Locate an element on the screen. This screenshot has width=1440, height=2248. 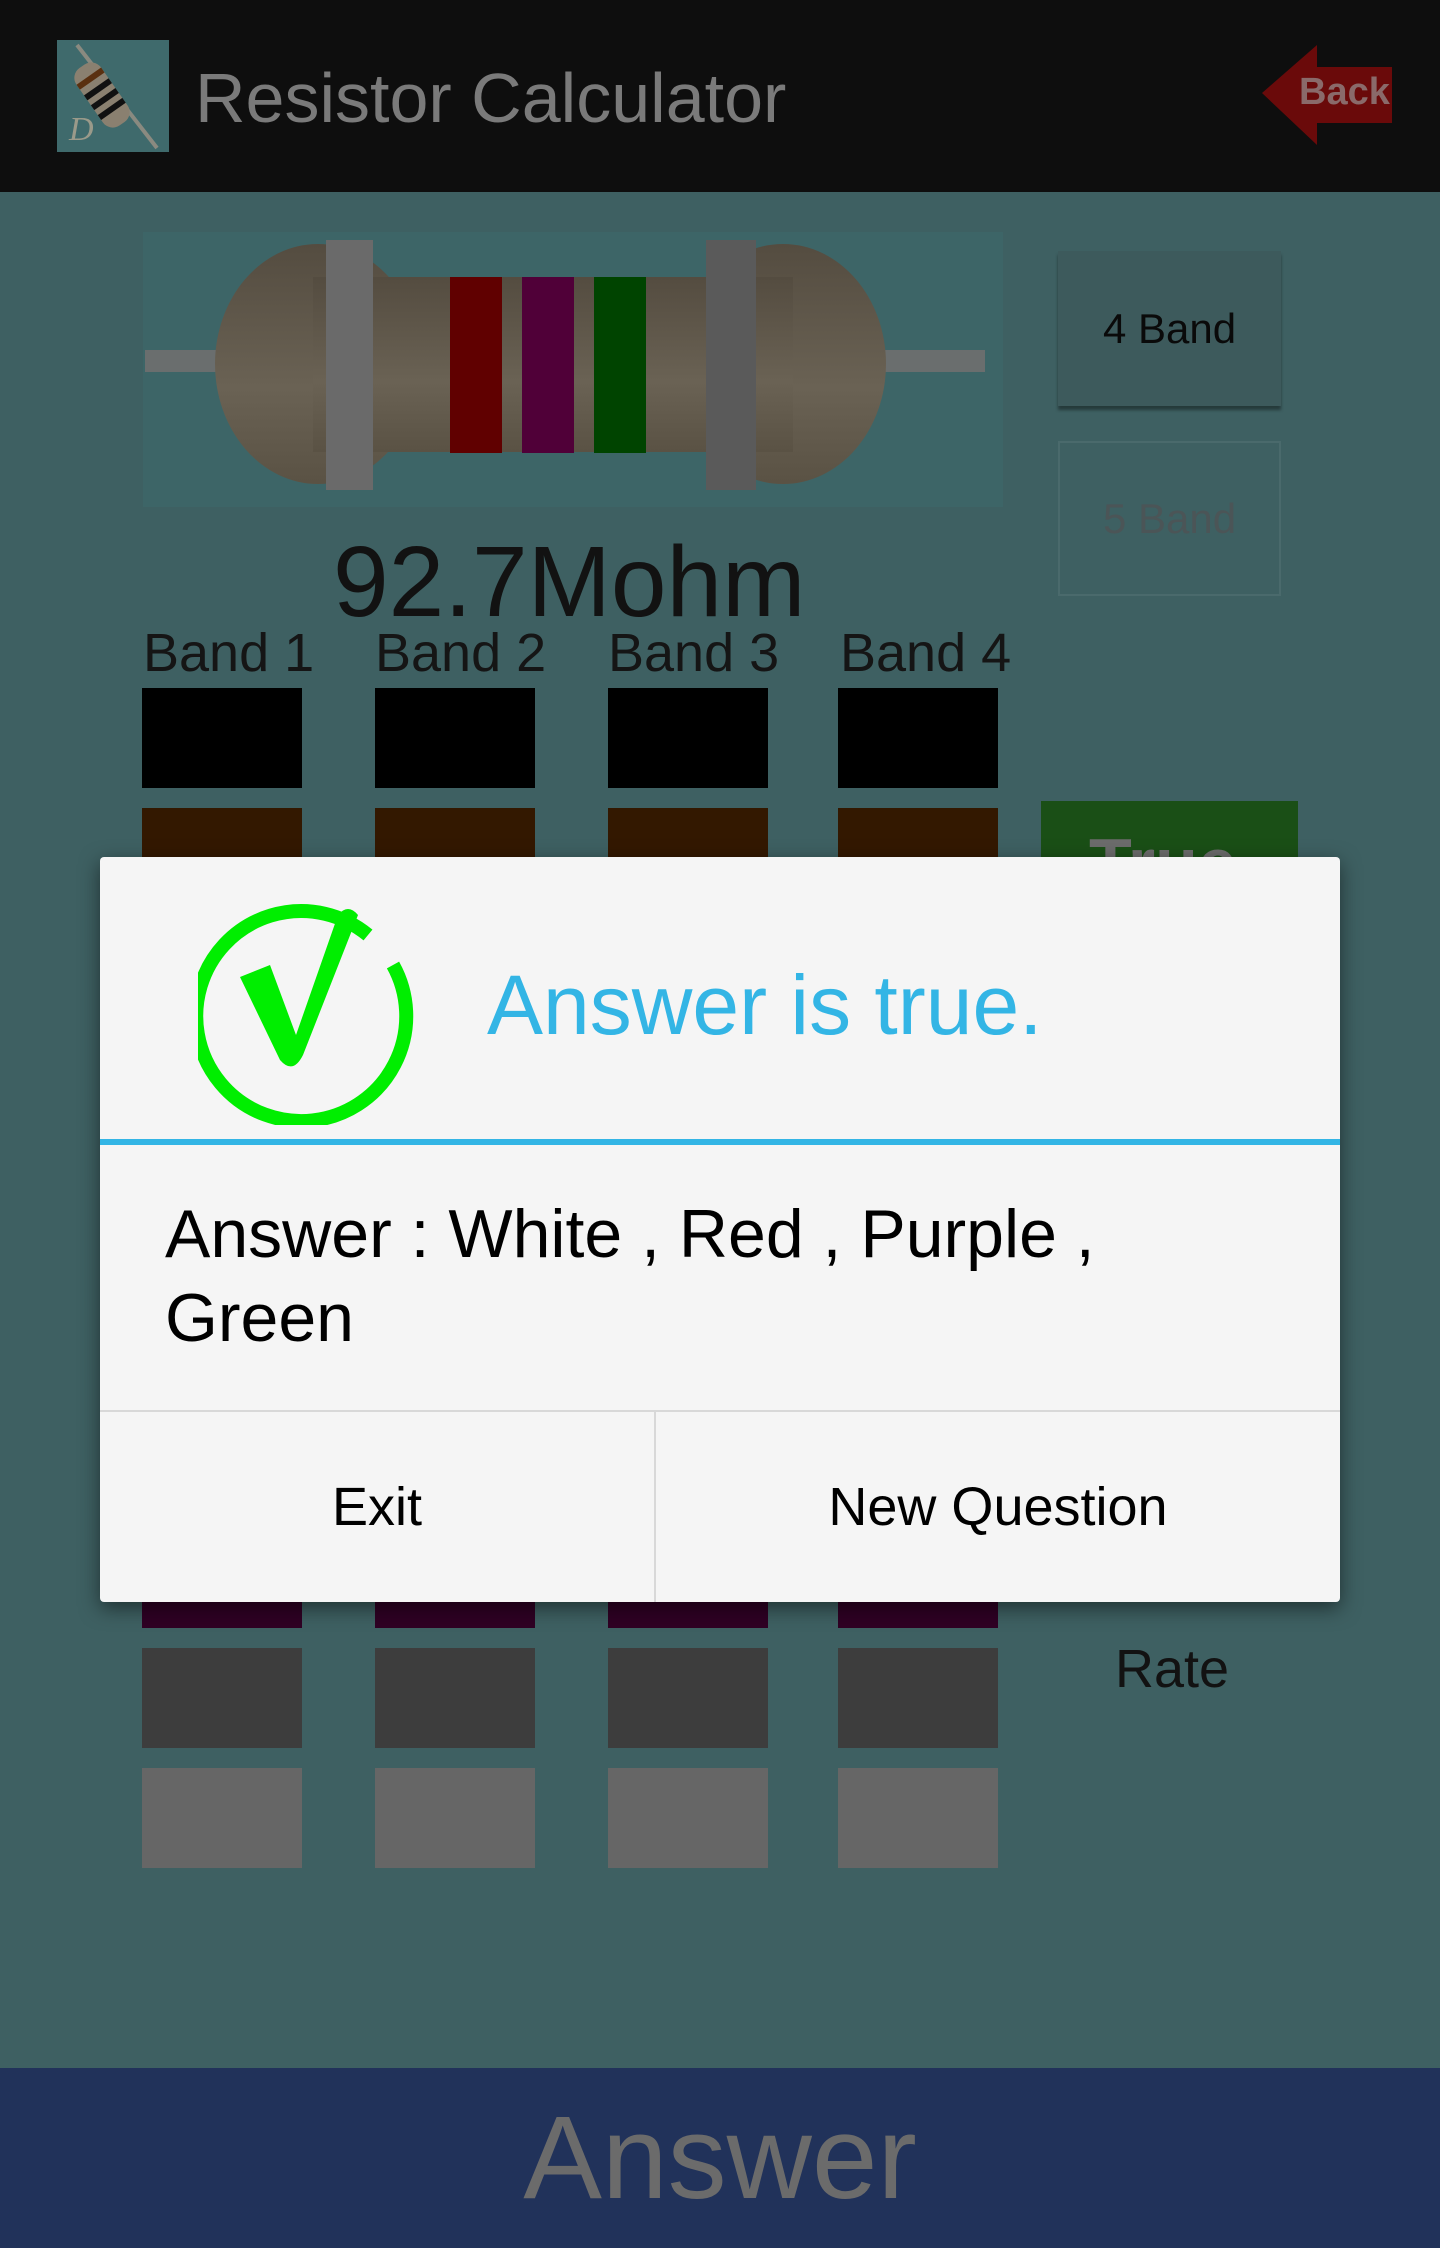
back-label: Back is located at coordinates (1344, 92).